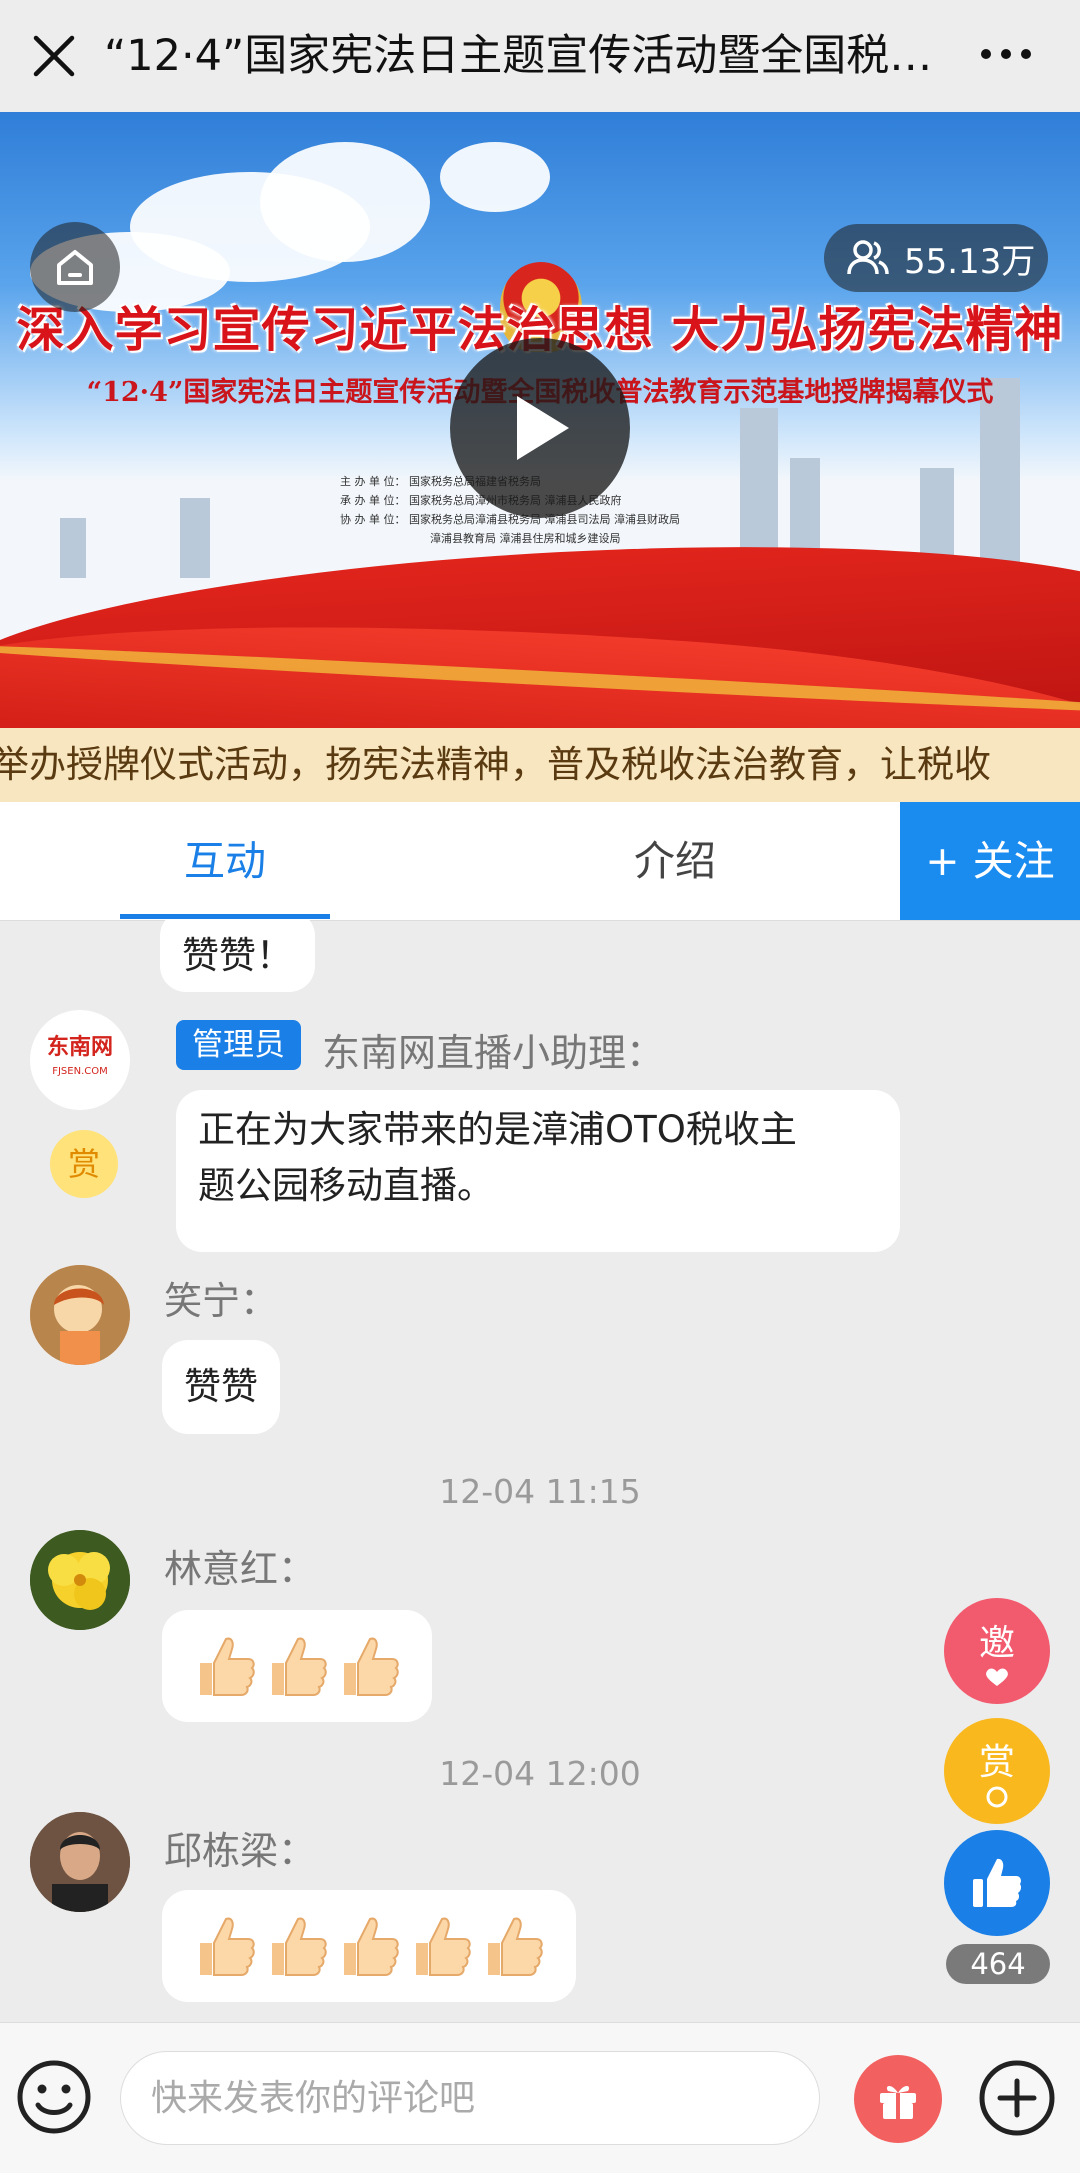 The width and height of the screenshot is (1080, 2173). I want to click on chat-text: 赞赞！, so click(237, 955).